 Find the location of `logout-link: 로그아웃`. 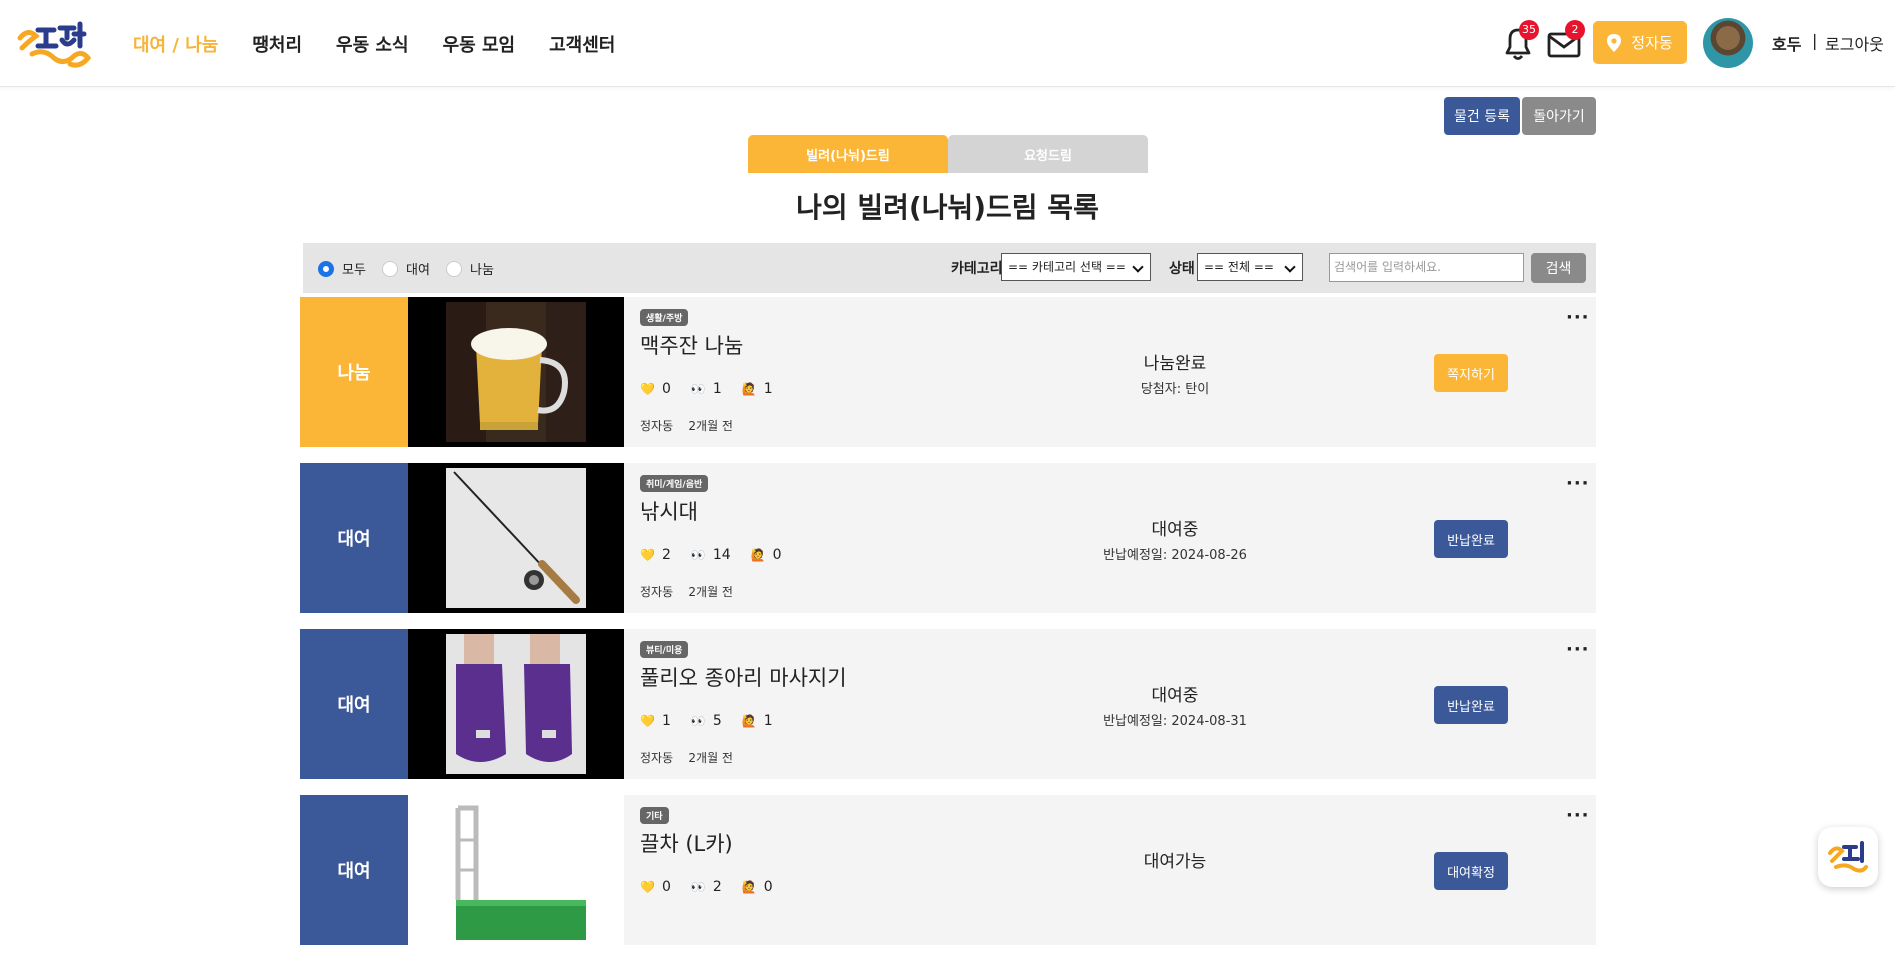

logout-link: 로그아웃 is located at coordinates (1854, 43).